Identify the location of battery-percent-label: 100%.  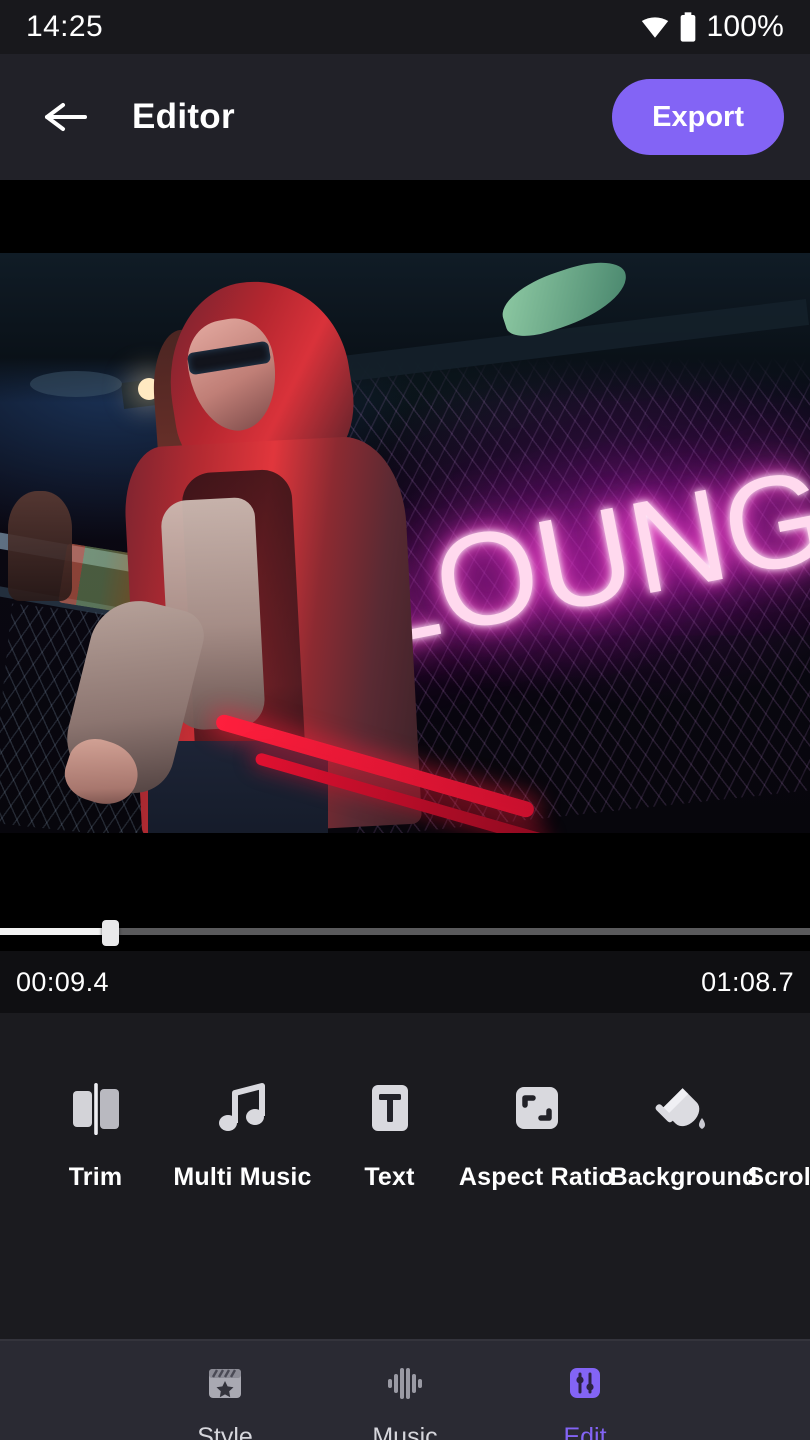
(745, 26).